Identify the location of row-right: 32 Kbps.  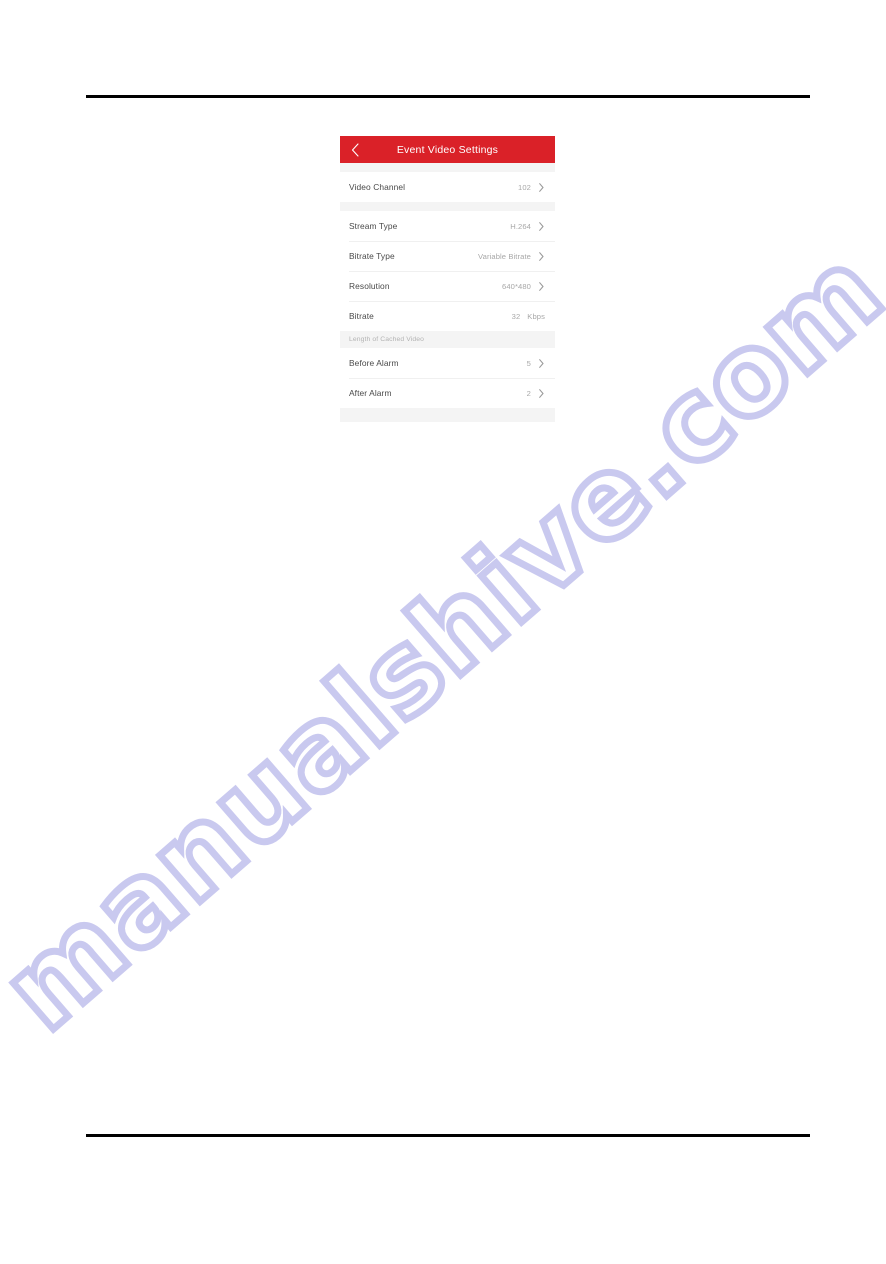
(528, 316).